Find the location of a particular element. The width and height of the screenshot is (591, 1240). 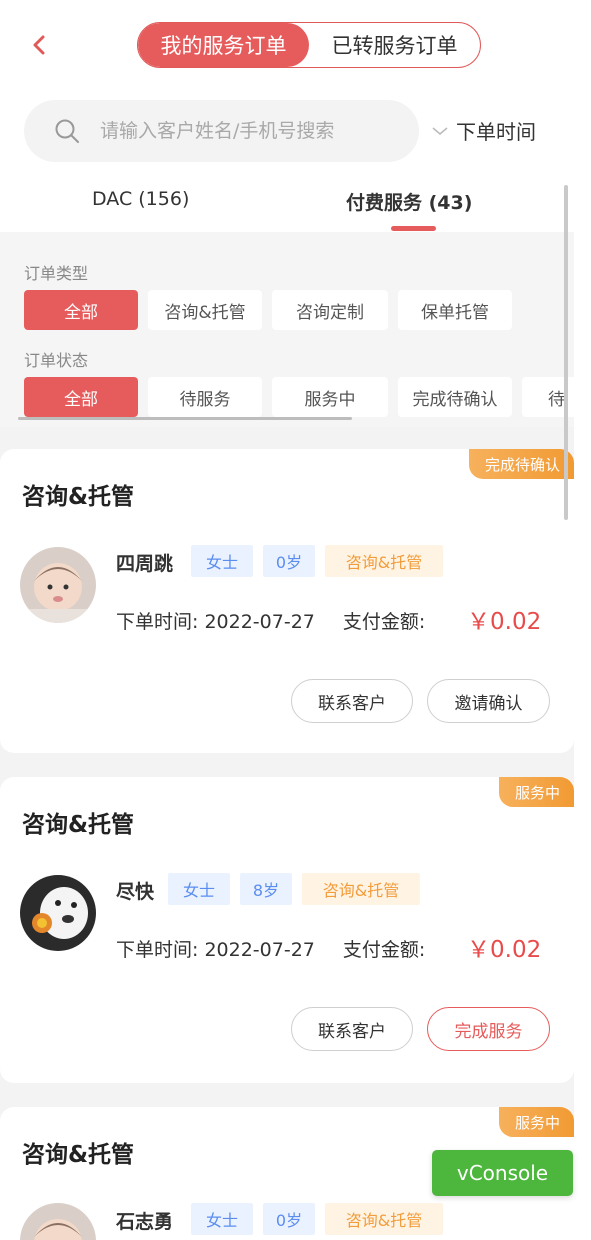

vertical-scrollbar is located at coordinates (566, 352).